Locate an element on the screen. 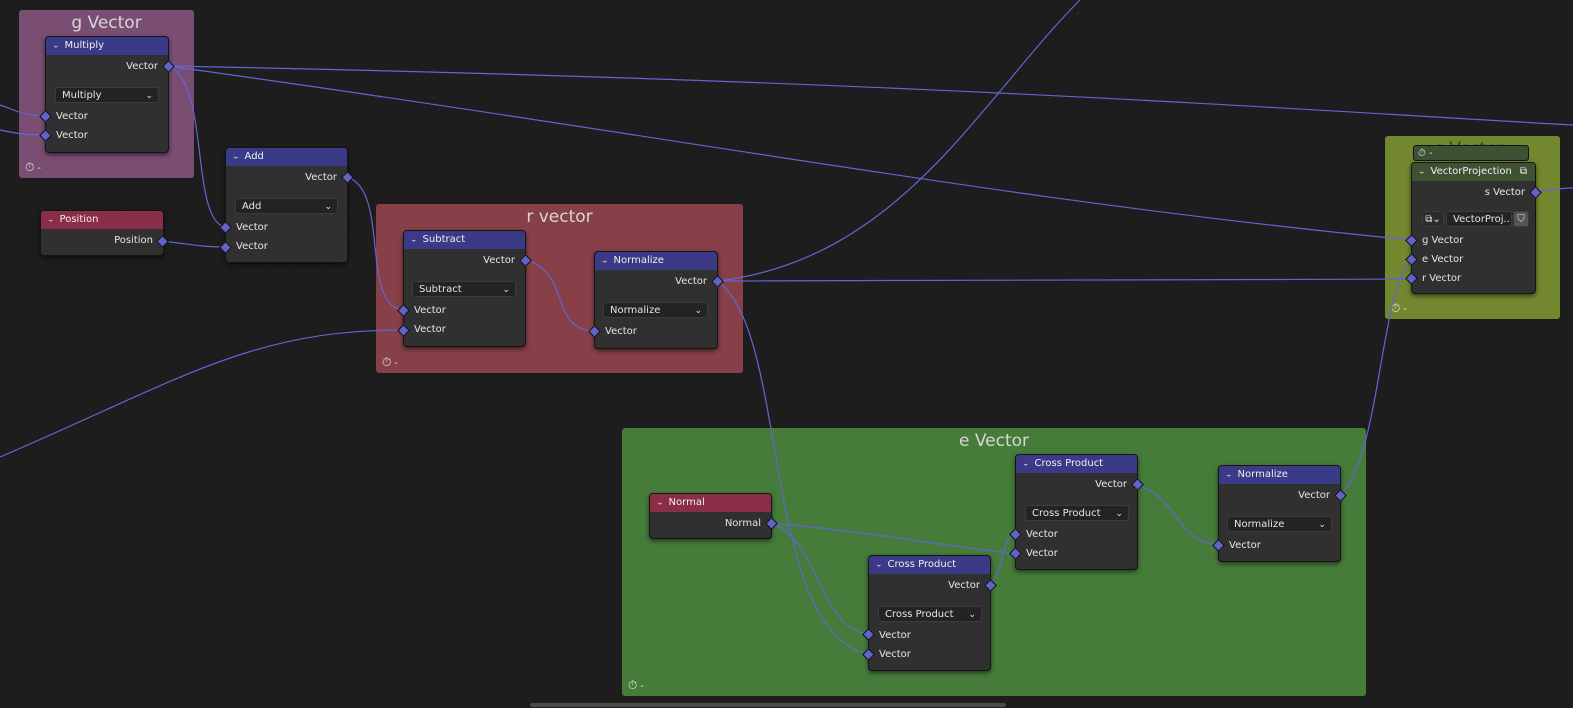 Image resolution: width=1573 pixels, height=708 pixels. node-title: Subtract is located at coordinates (444, 239).